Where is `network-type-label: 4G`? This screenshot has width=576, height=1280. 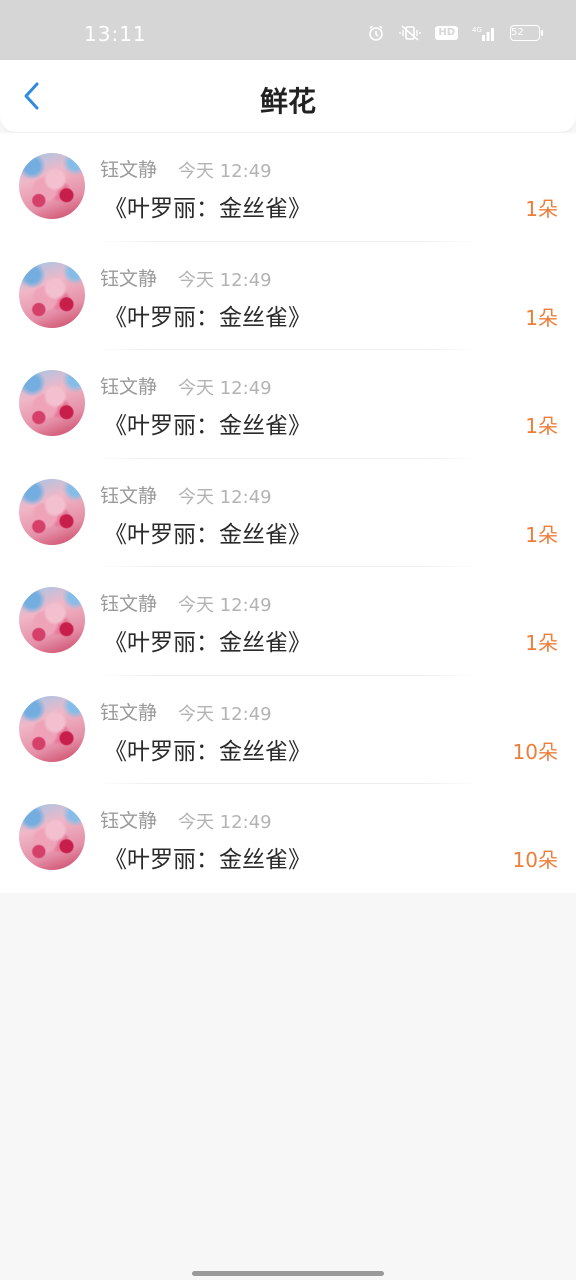 network-type-label: 4G is located at coordinates (477, 30).